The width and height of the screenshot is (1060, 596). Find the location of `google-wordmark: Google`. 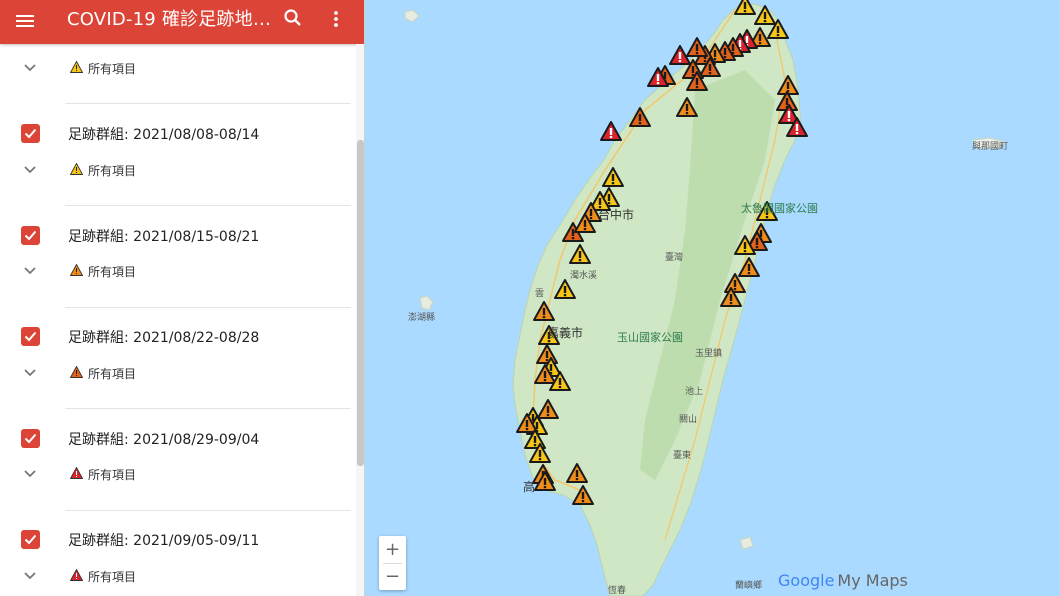

google-wordmark: Google is located at coordinates (806, 580).